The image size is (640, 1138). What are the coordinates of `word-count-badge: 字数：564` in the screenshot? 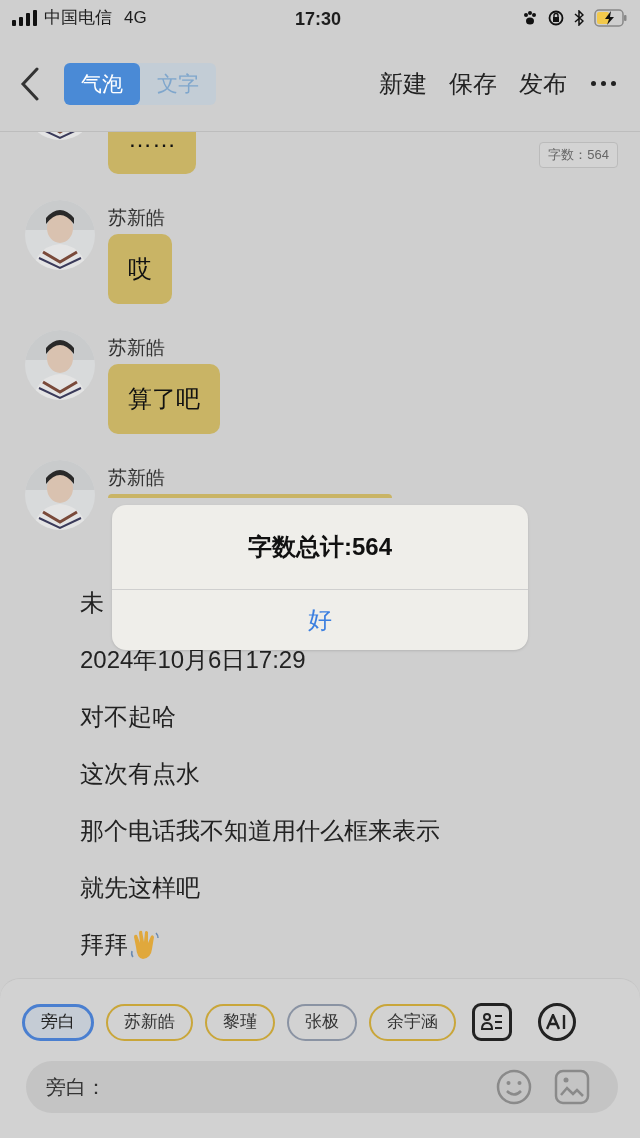 It's located at (578, 155).